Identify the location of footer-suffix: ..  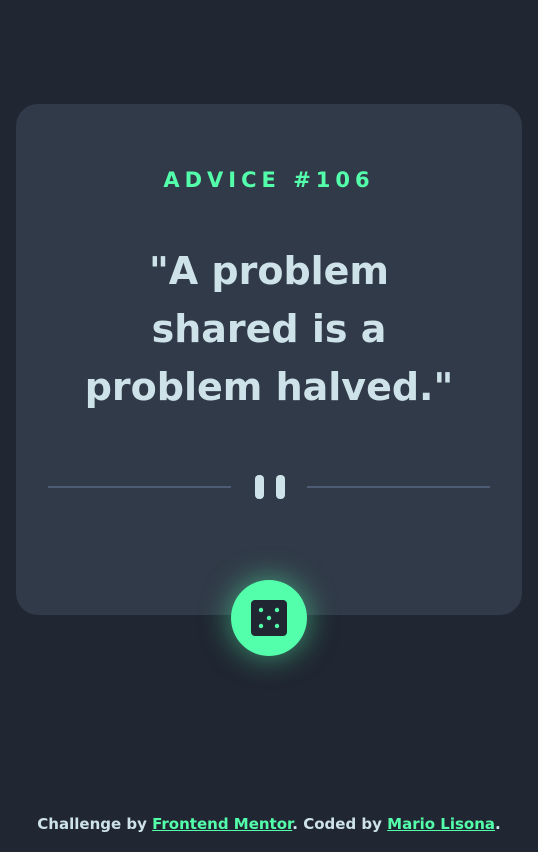
(498, 824).